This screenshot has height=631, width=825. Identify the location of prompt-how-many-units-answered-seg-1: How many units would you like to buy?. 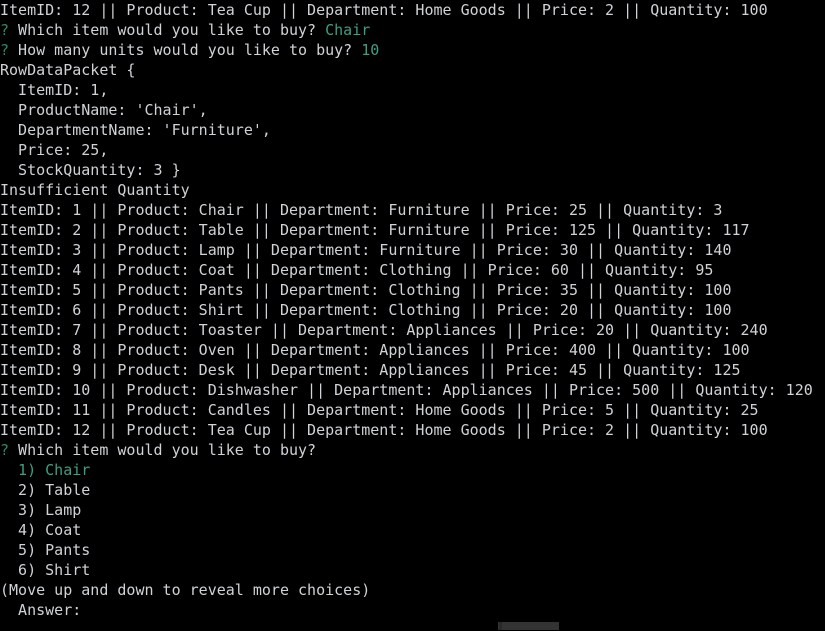
(185, 50).